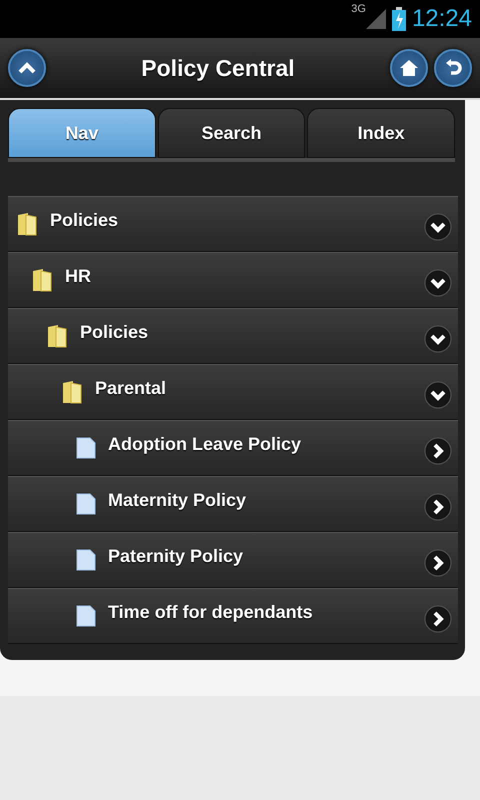 Image resolution: width=480 pixels, height=800 pixels. Describe the element at coordinates (358, 9) in the screenshot. I see `network-label: 3G` at that location.